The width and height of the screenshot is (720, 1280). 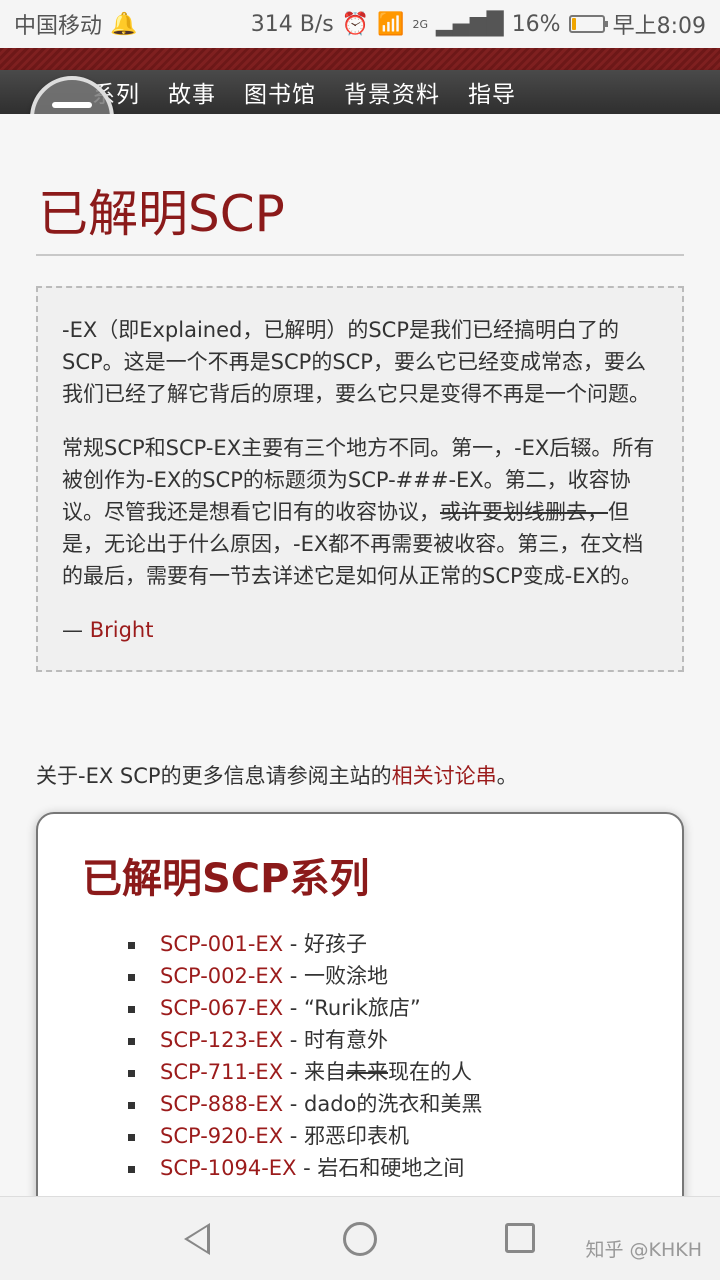 What do you see at coordinates (355, 24) in the screenshot?
I see `alarm-clock-icon: ⏰` at bounding box center [355, 24].